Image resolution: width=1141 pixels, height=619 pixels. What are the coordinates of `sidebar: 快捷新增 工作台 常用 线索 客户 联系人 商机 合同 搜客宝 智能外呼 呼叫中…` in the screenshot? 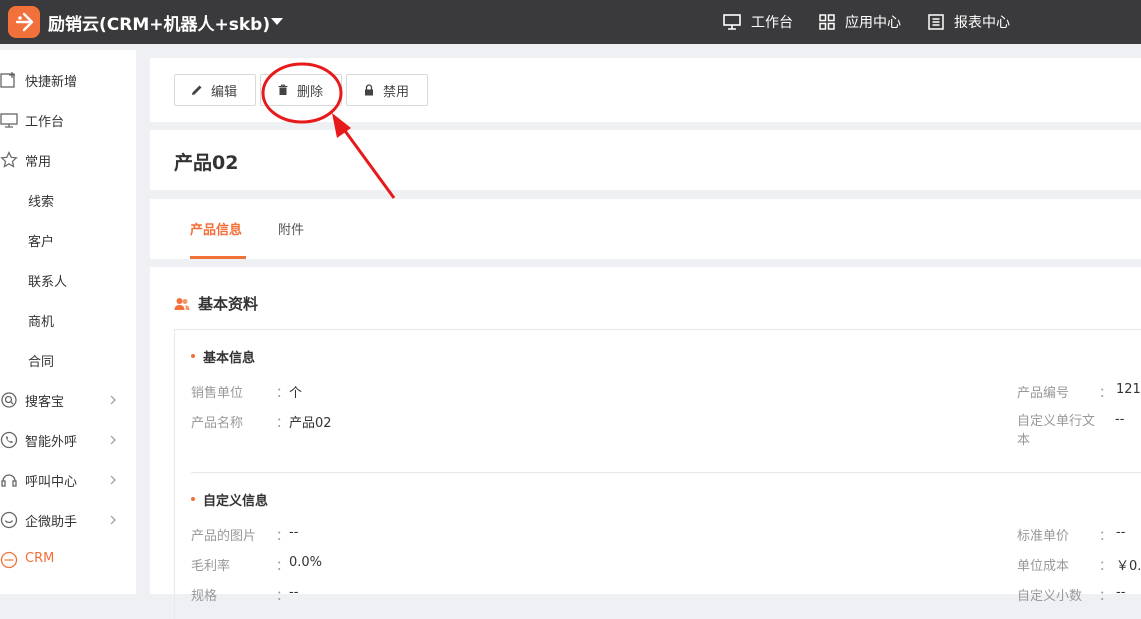 It's located at (68, 322).